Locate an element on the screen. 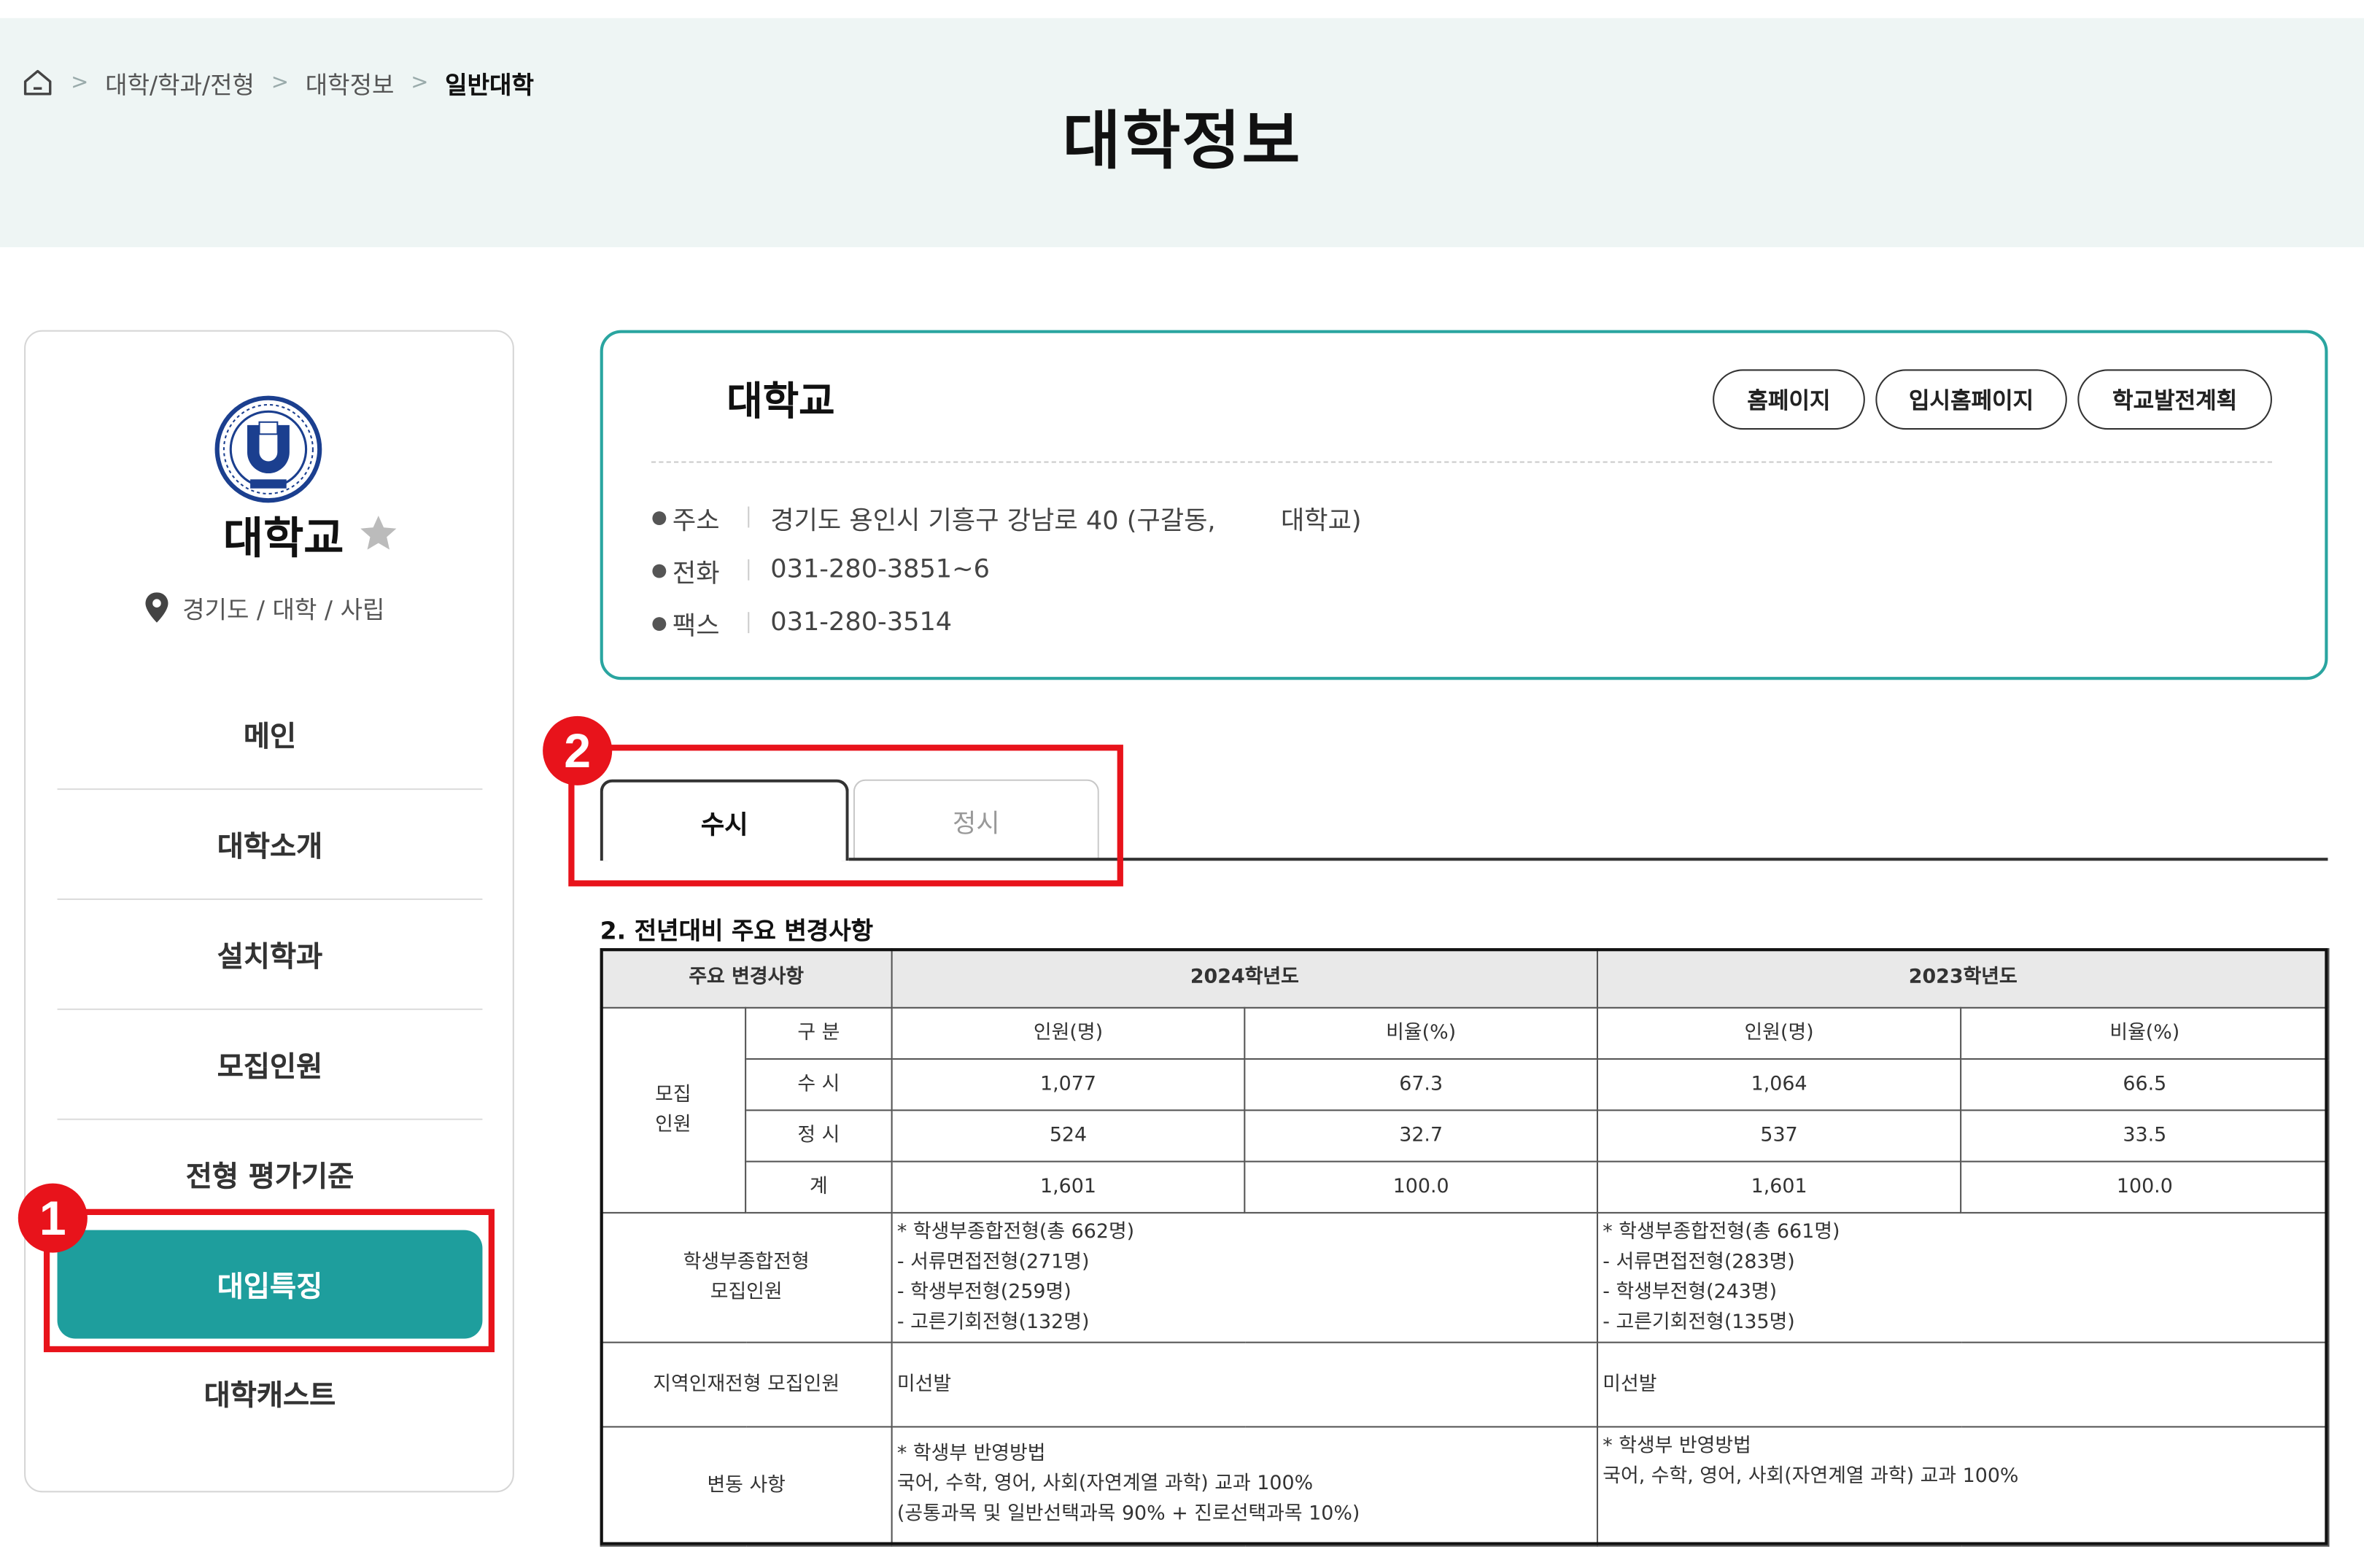 This screenshot has height=1568, width=2364. location-row: 경기도 / 대학 / 사립 is located at coordinates (263, 607).